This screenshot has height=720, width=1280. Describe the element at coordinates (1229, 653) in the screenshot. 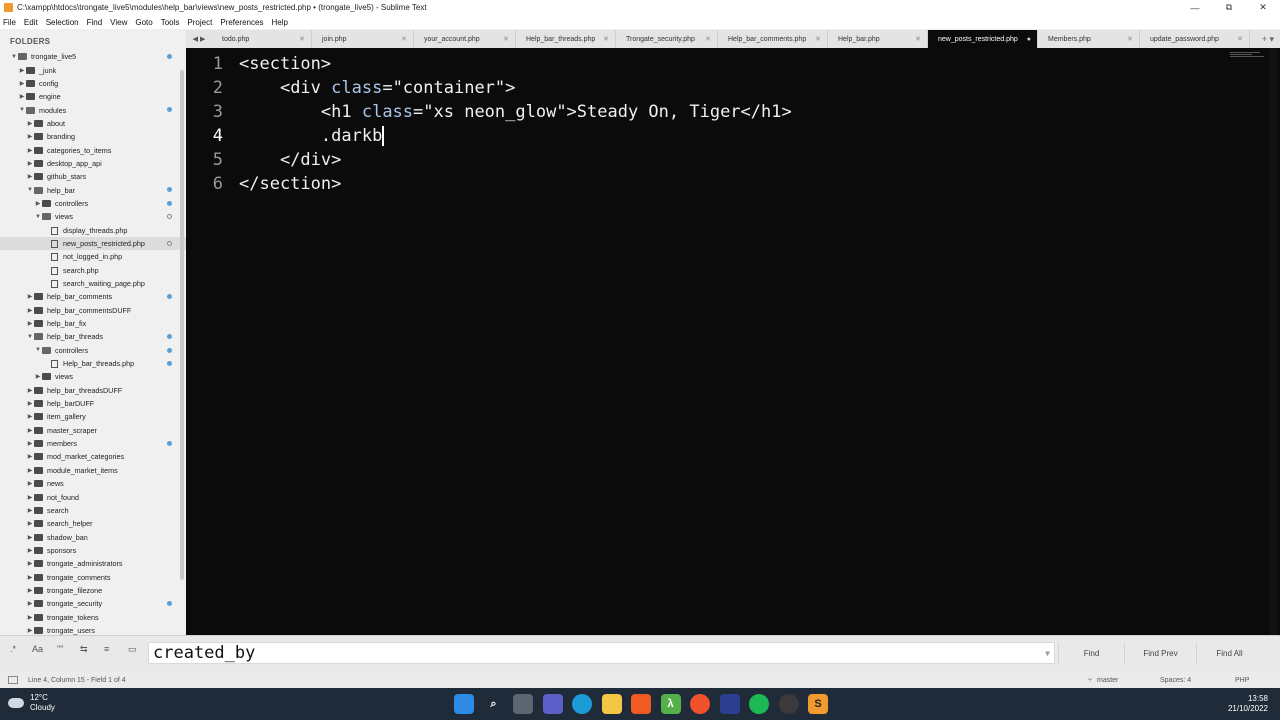

I see `find-all-button: Find All` at that location.